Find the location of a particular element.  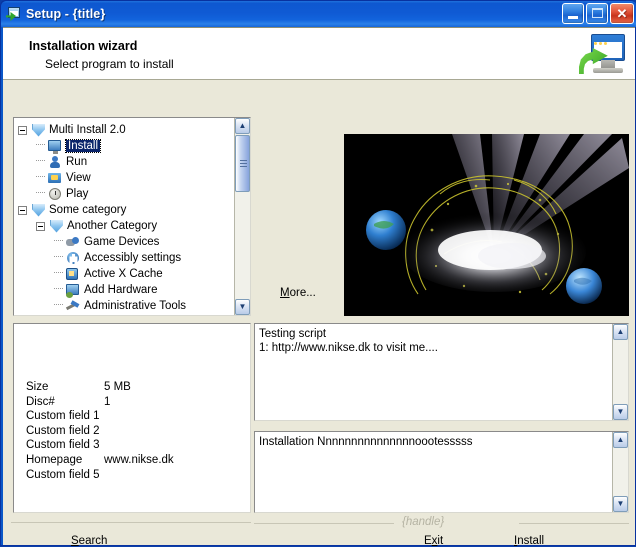

admin-tools-icon is located at coordinates (73, 306).